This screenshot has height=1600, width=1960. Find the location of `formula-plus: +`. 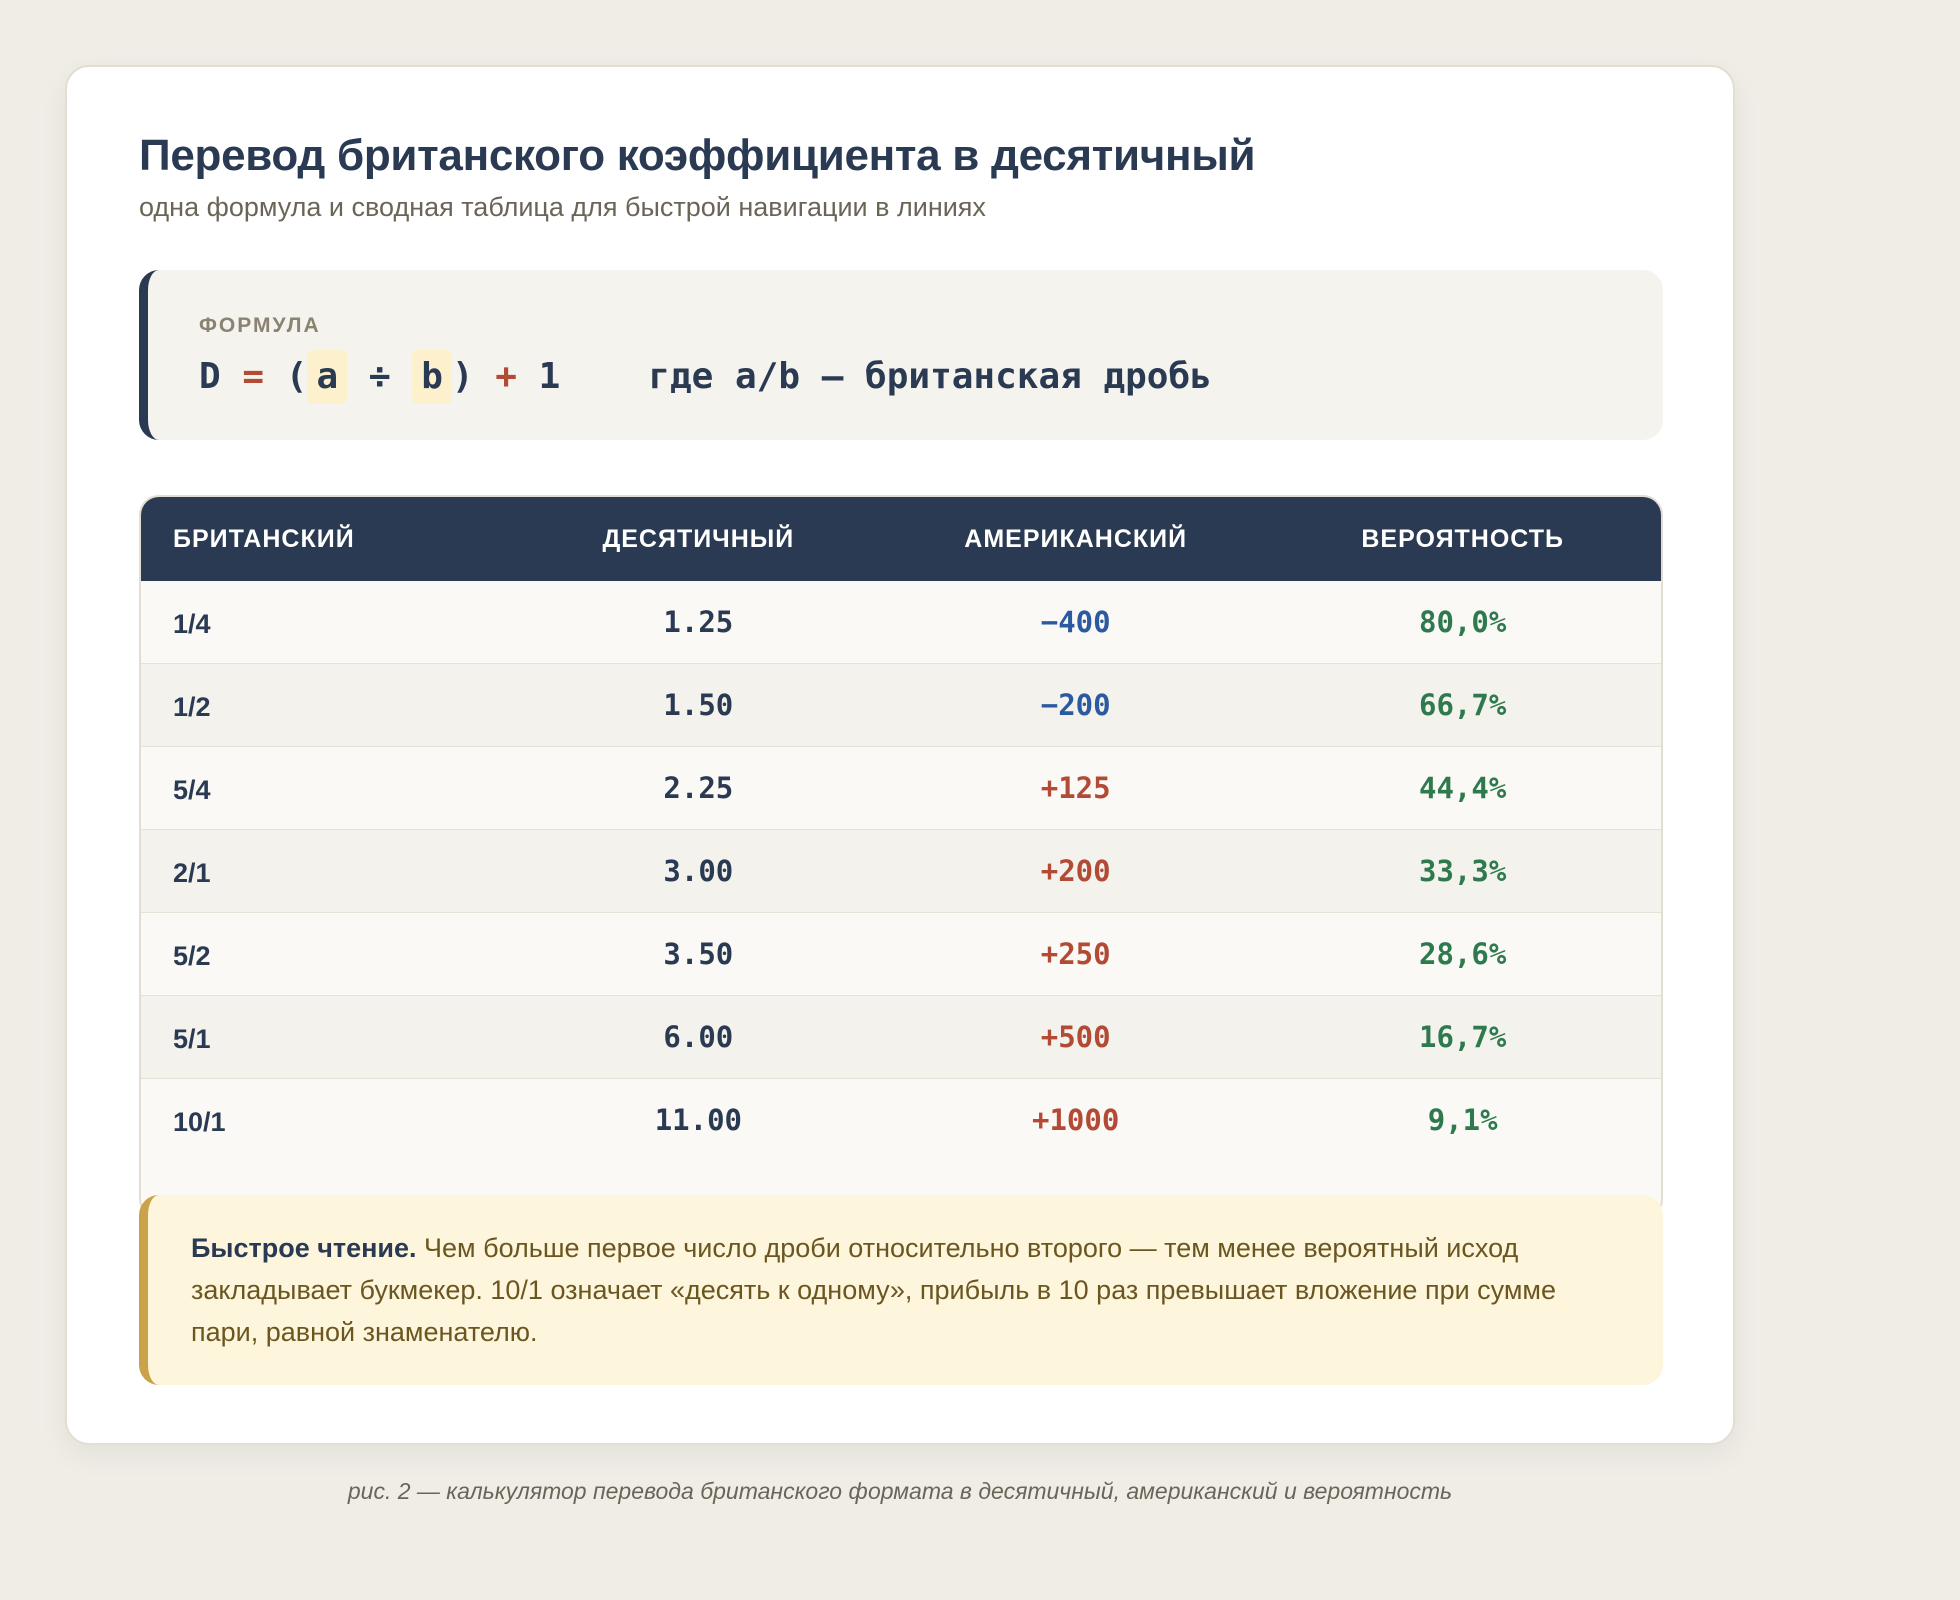

formula-plus: + is located at coordinates (506, 376).